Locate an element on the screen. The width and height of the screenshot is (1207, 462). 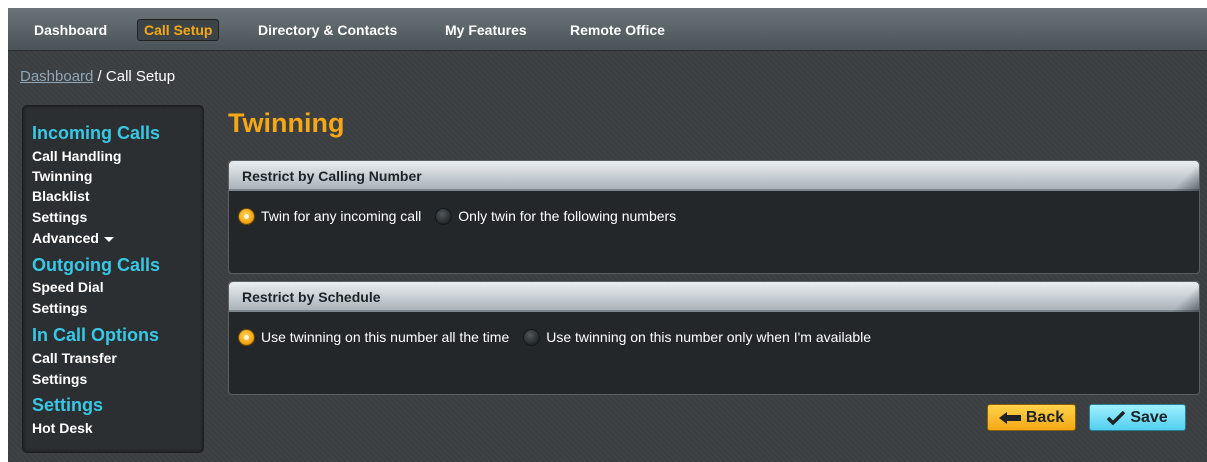
panel-header: Restrict by Schedule is located at coordinates (714, 297).